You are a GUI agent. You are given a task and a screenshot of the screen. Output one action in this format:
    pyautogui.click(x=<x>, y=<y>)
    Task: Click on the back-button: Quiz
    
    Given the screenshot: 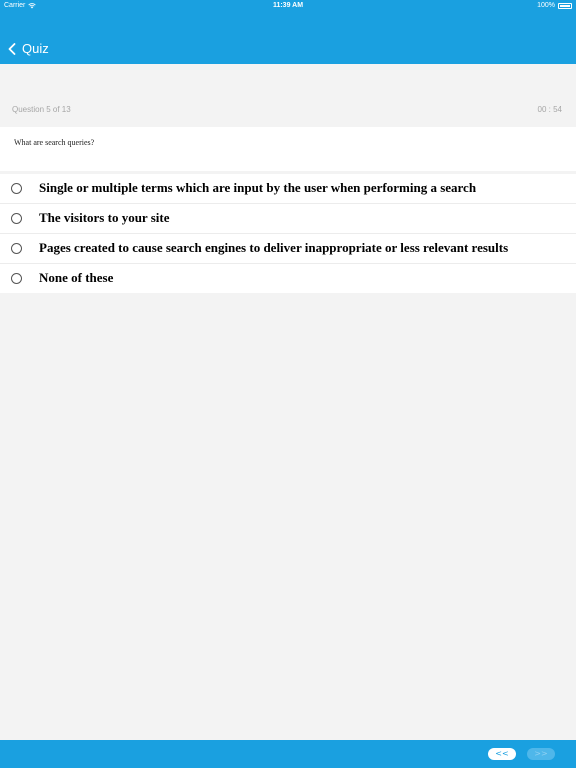 What is the action you would take?
    pyautogui.click(x=28, y=48)
    